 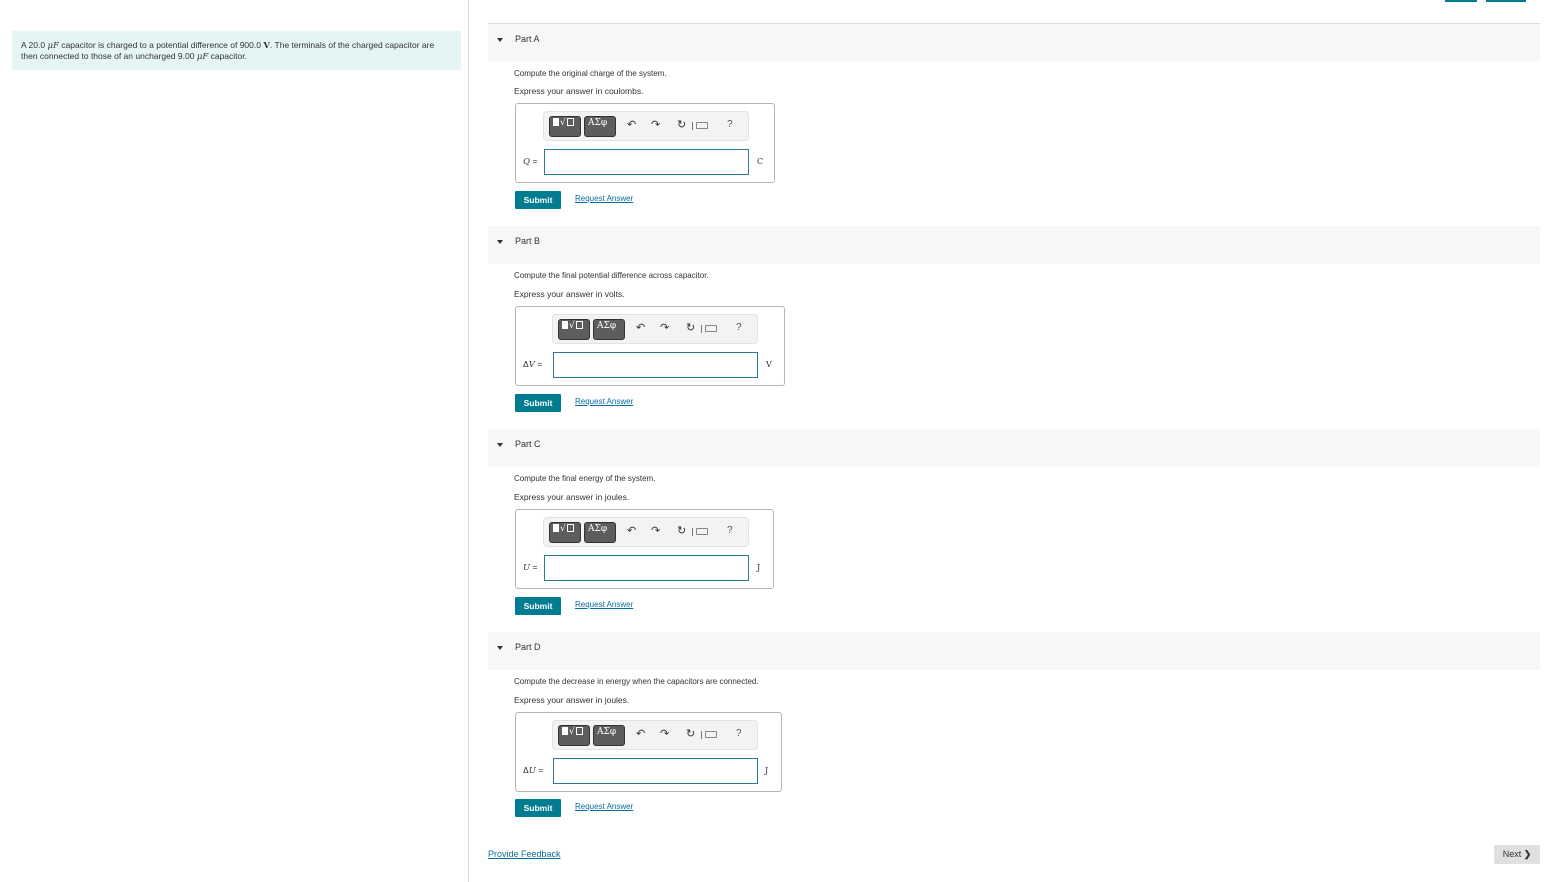 I want to click on problem-unit-volt: V, so click(x=266, y=46).